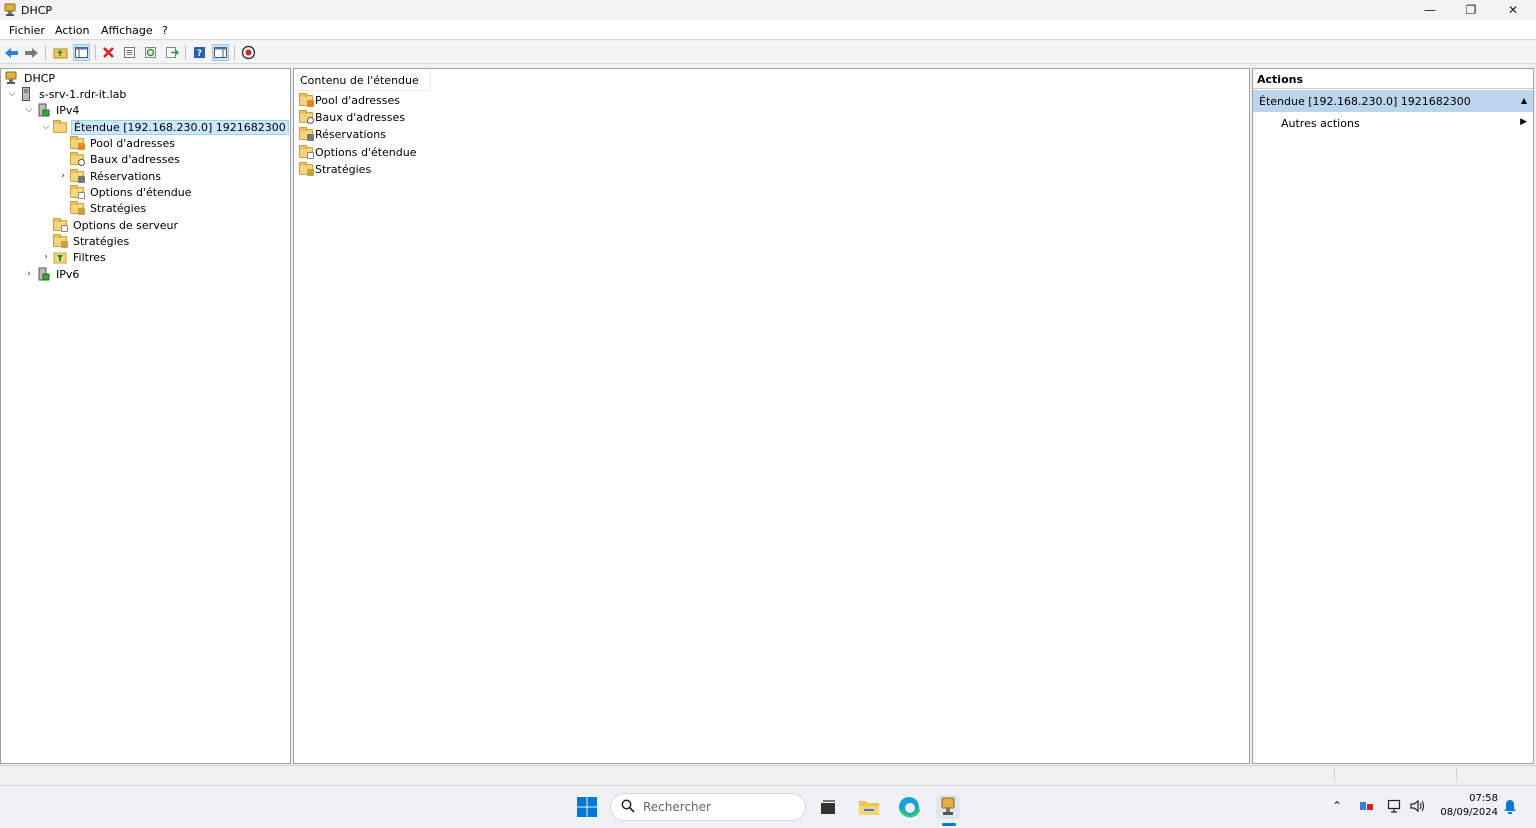 The height and width of the screenshot is (828, 1536). What do you see at coordinates (587, 807) in the screenshot?
I see `windows-start-icon` at bounding box center [587, 807].